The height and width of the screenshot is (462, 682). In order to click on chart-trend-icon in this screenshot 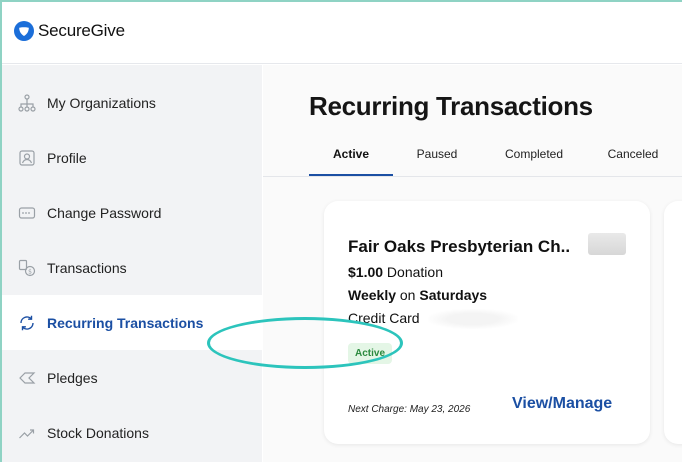, I will do `click(27, 433)`.